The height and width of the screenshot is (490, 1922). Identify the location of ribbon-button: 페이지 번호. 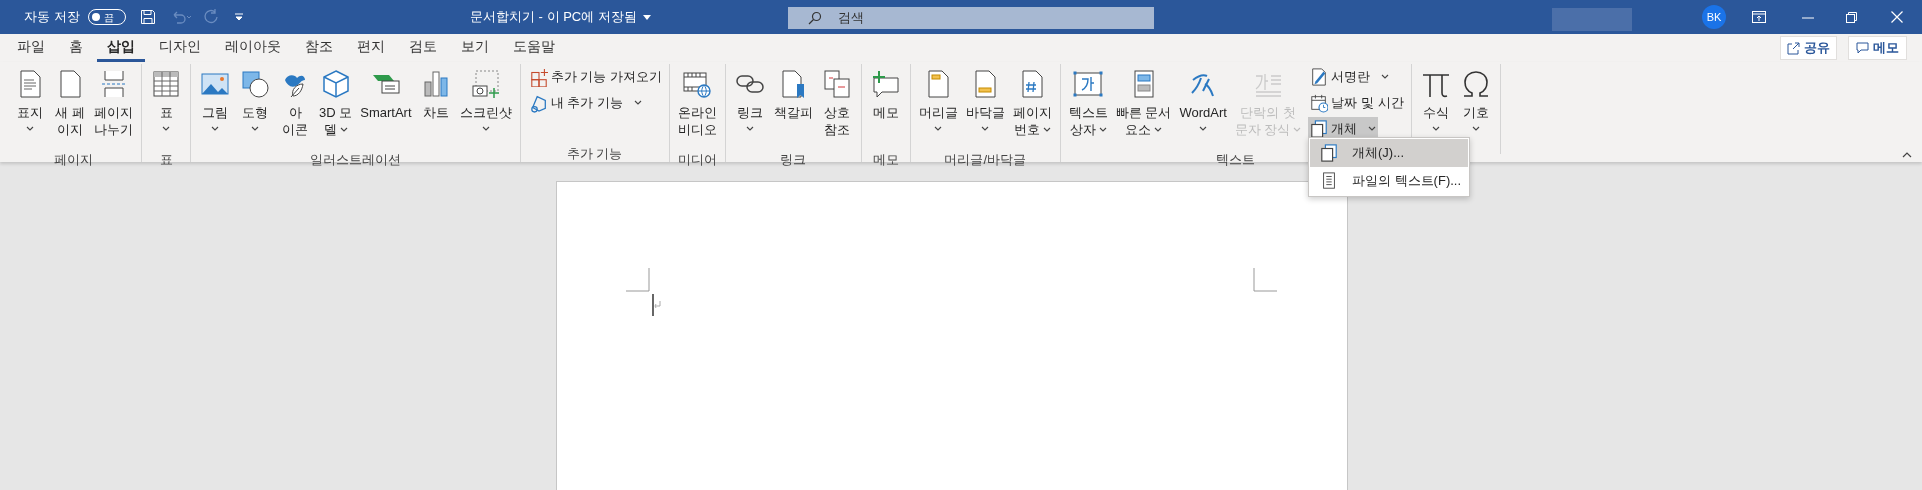
(1032, 107).